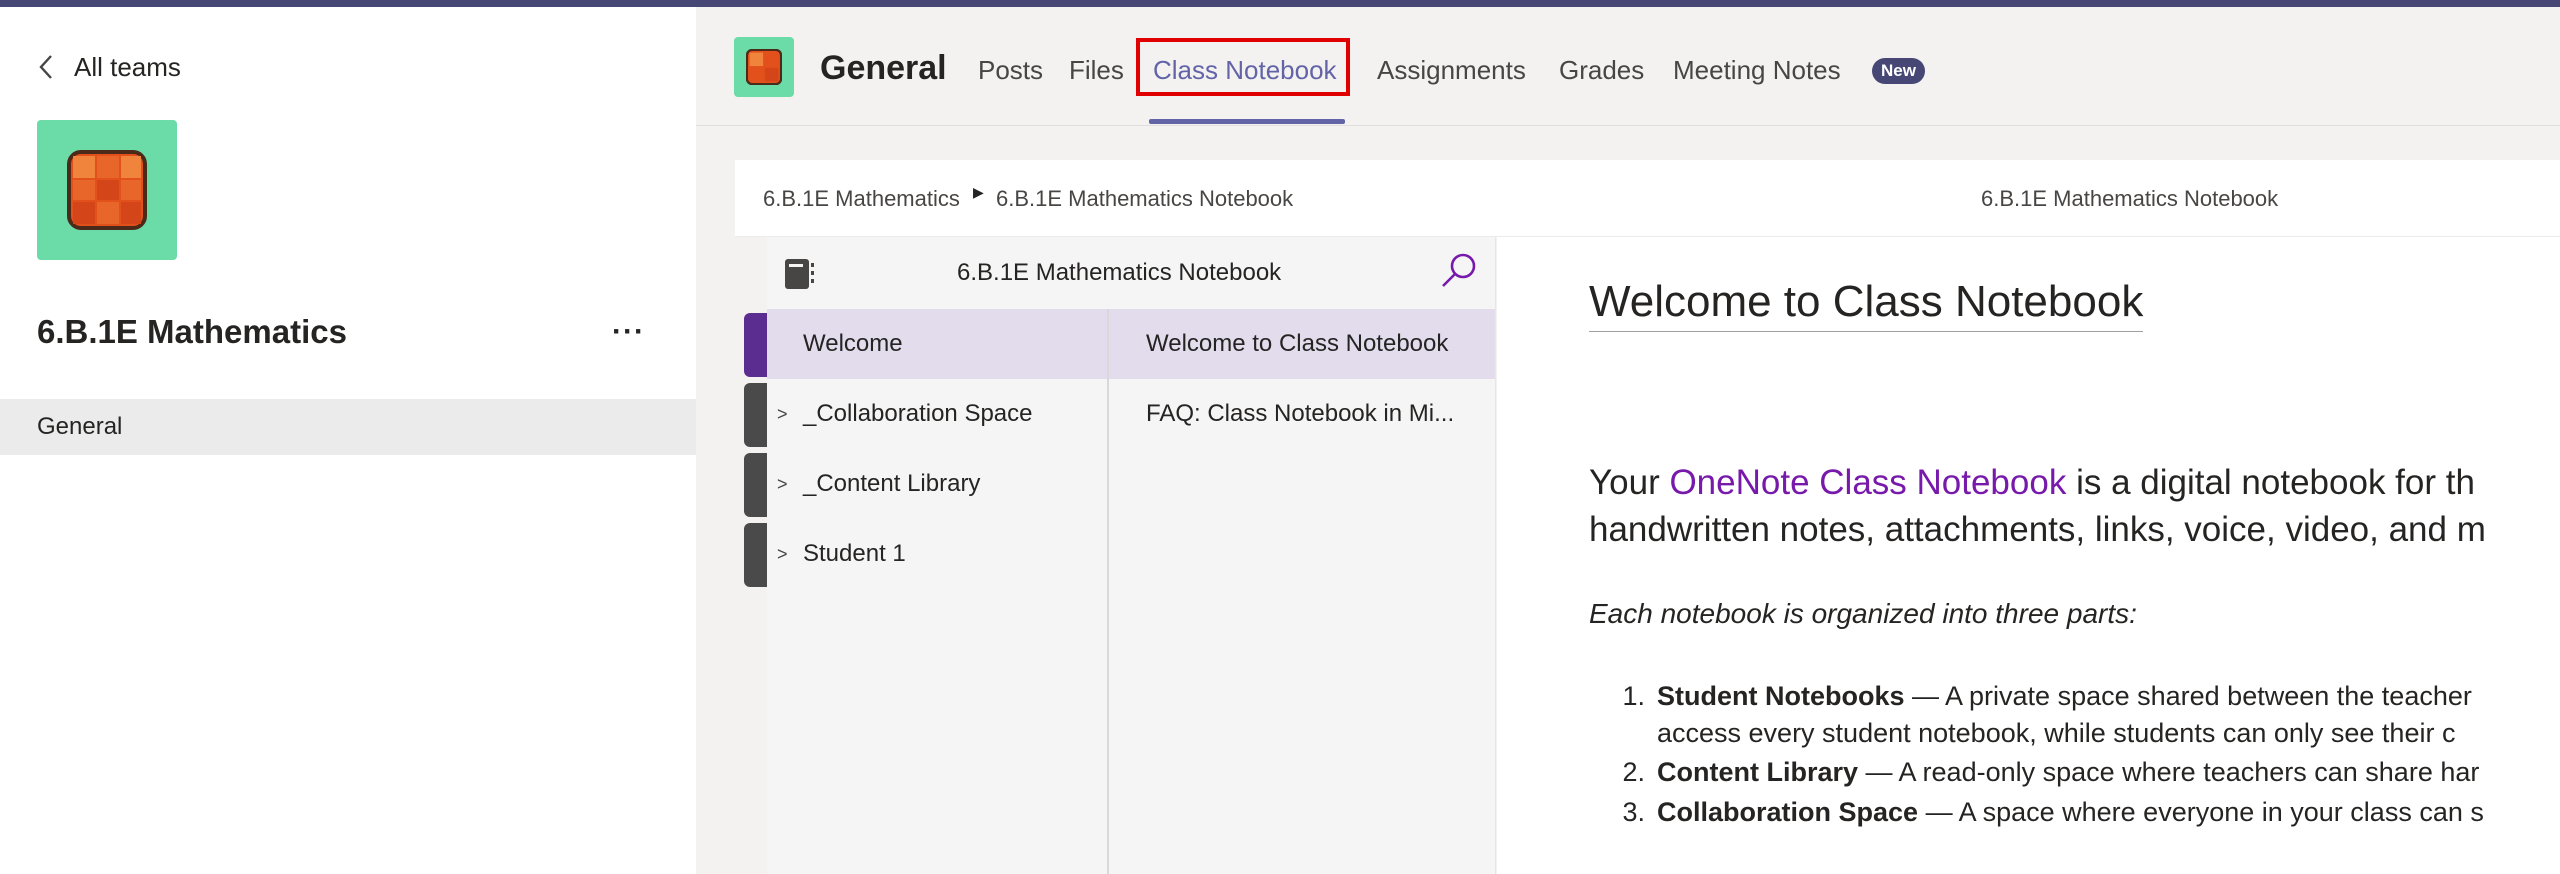 This screenshot has height=874, width=2560. I want to click on list-number: 1., so click(1633, 696).